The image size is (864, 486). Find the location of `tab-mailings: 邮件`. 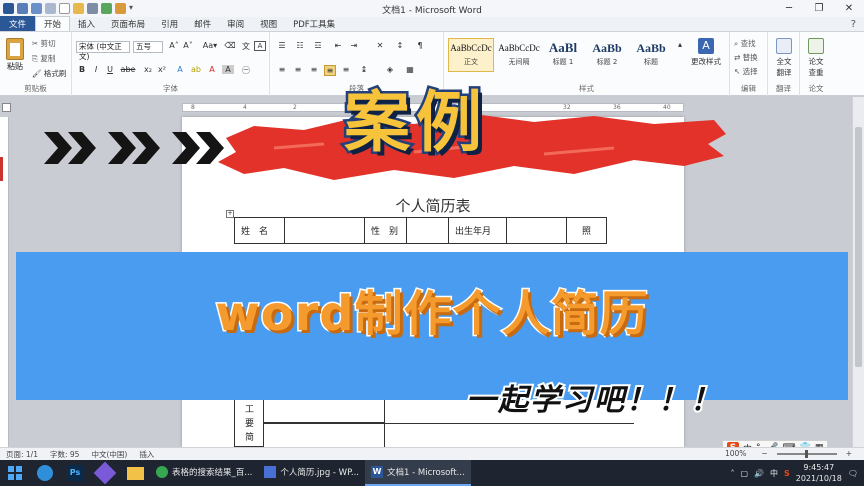

tab-mailings: 邮件 is located at coordinates (202, 23).